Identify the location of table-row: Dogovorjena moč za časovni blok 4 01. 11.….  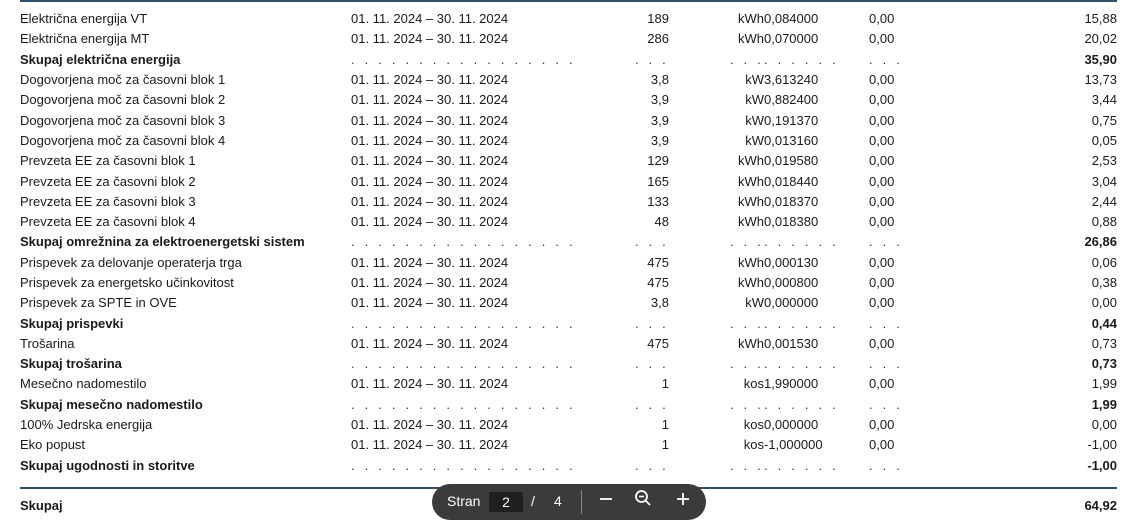
(568, 141).